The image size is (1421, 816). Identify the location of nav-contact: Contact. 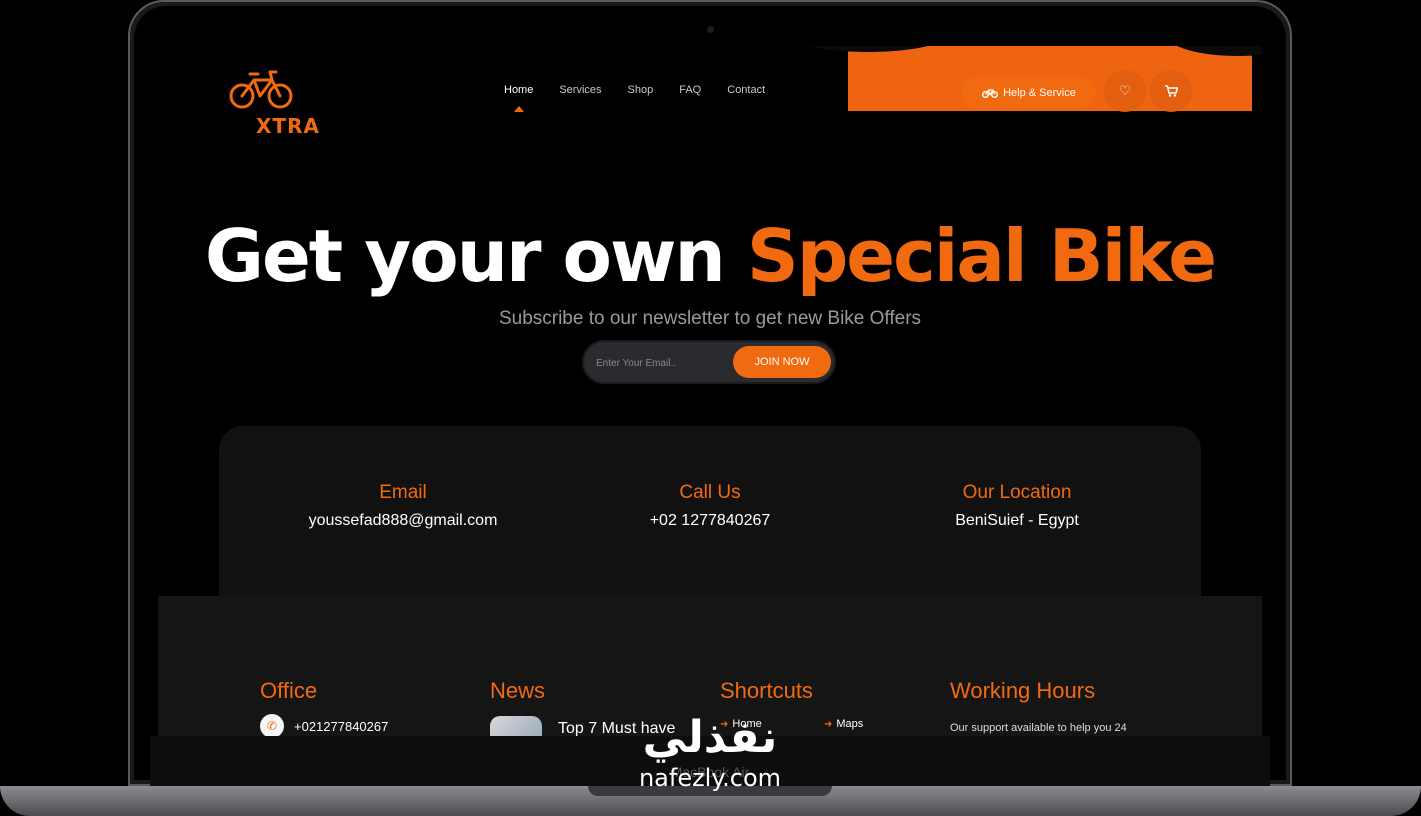
(746, 90).